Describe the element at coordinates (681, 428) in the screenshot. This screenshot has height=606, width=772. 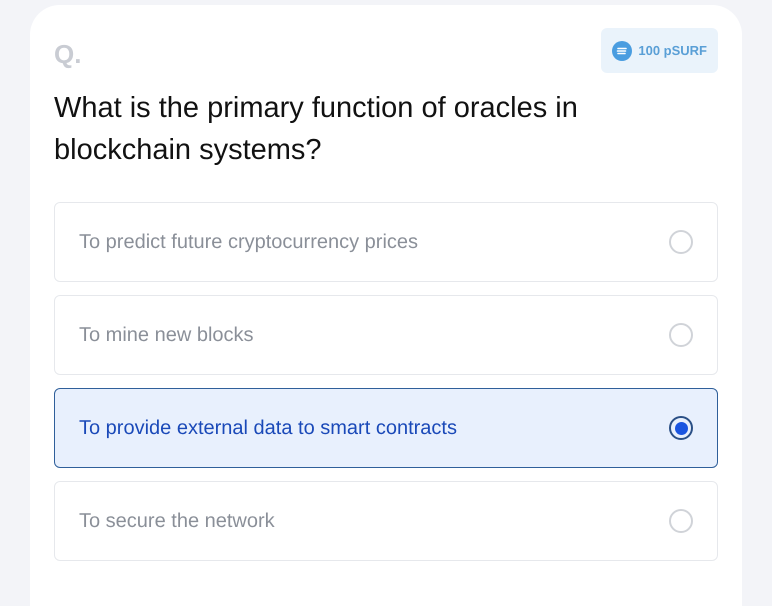
I see `radio-button` at that location.